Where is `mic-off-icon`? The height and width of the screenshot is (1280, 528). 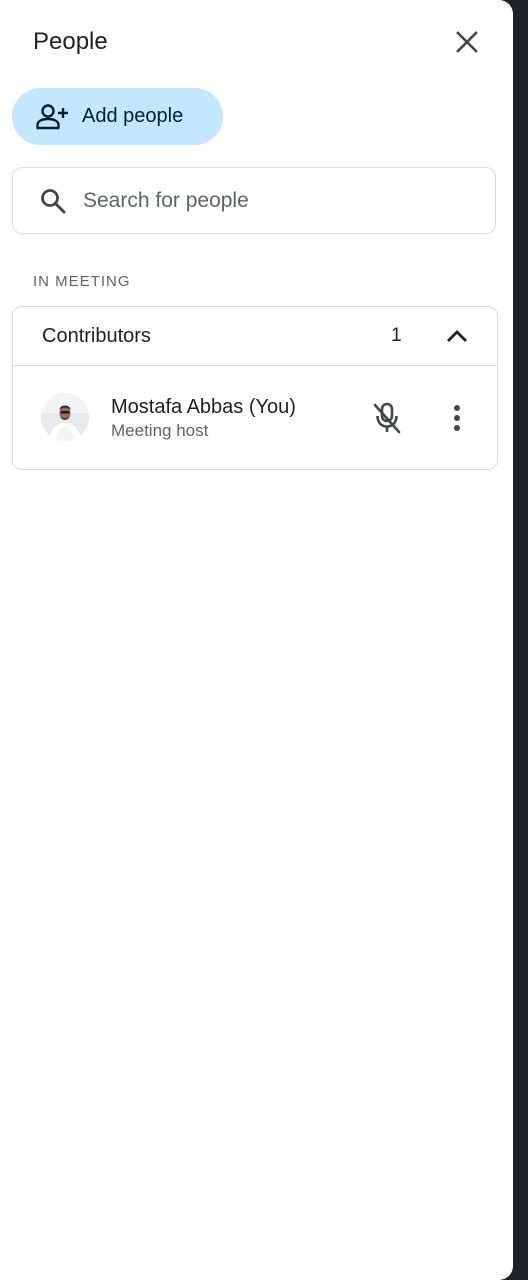 mic-off-icon is located at coordinates (387, 418).